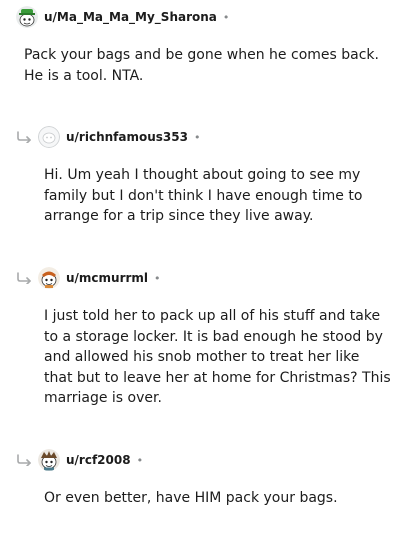 The height and width of the screenshot is (534, 400). I want to click on comment-header: u/mcmurrml •, so click(99, 278).